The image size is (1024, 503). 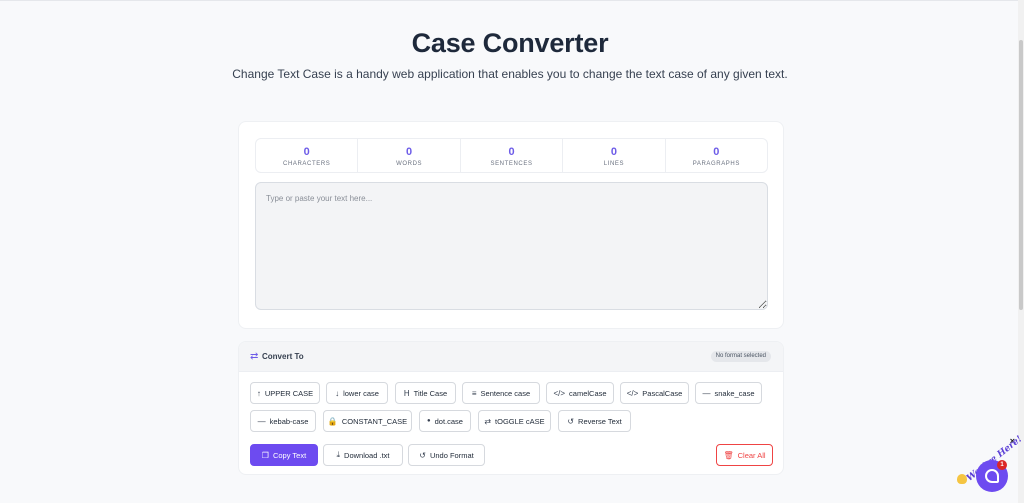 What do you see at coordinates (265, 455) in the screenshot?
I see `copy-icon: ❐` at bounding box center [265, 455].